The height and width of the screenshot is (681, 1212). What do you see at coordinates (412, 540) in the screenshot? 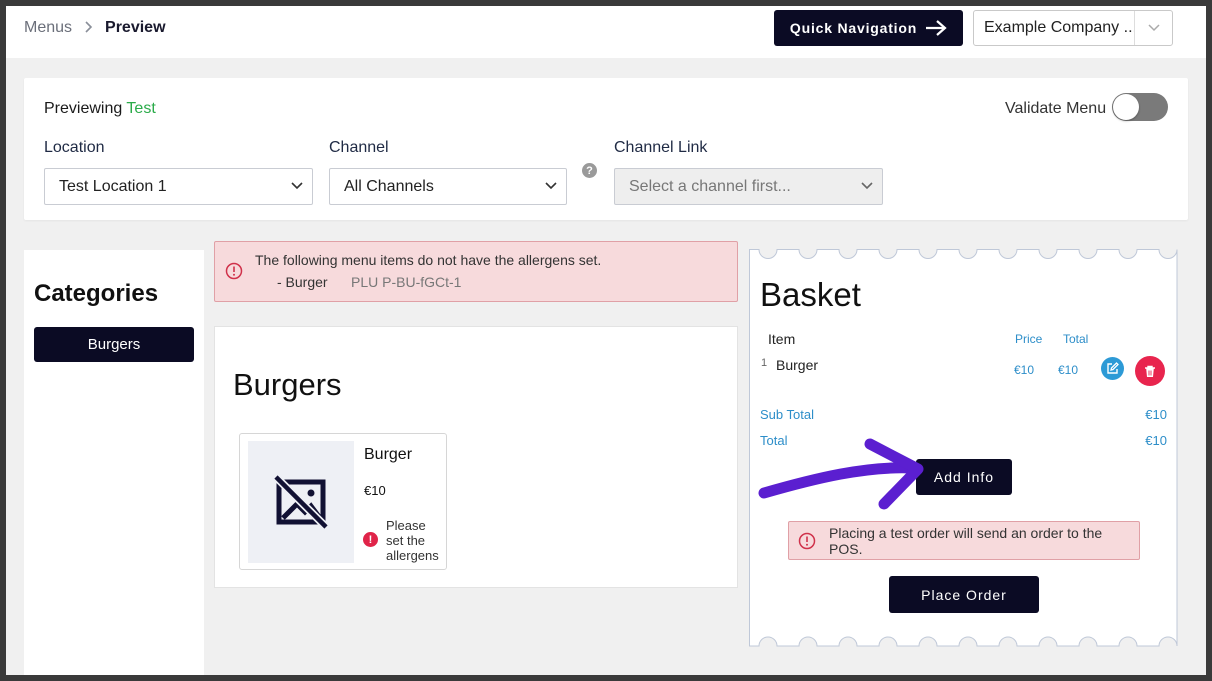
I see `menu-item-allergen-warning: Please set the allergens` at bounding box center [412, 540].